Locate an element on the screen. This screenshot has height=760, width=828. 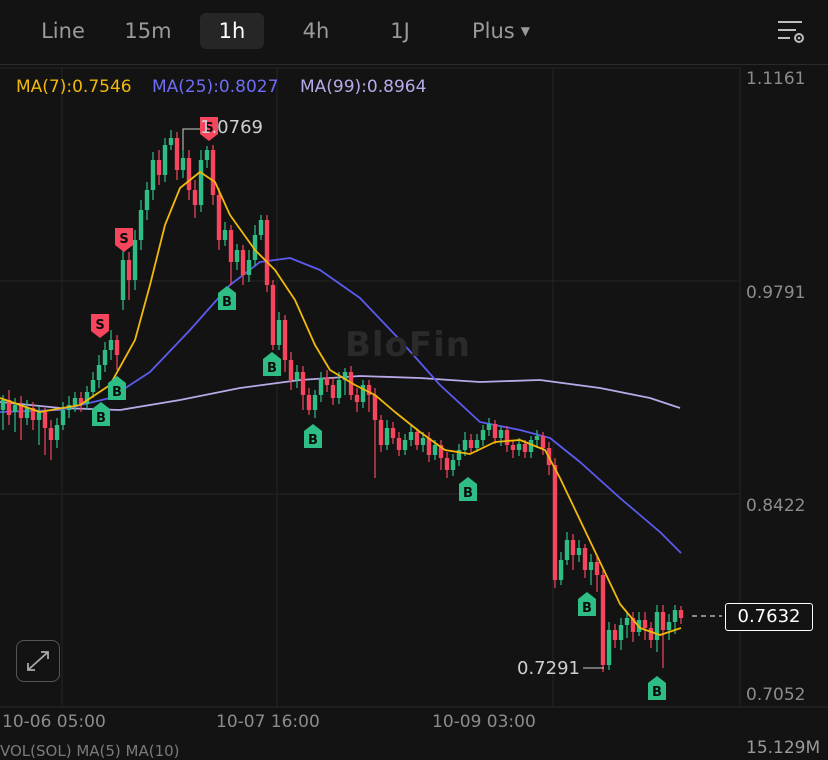
last-price-badge: 0.7632 is located at coordinates (769, 617).